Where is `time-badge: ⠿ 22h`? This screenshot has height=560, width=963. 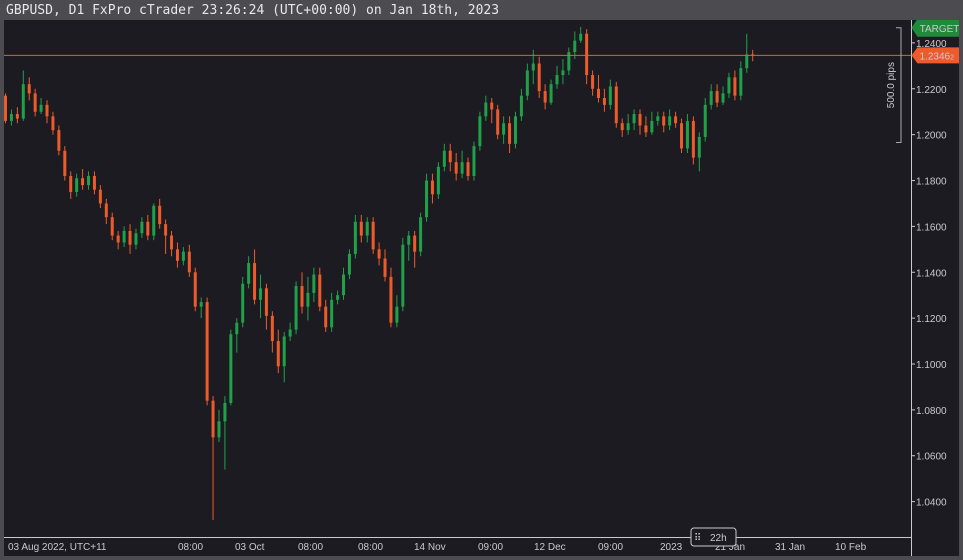
time-badge: ⠿ 22h is located at coordinates (713, 537).